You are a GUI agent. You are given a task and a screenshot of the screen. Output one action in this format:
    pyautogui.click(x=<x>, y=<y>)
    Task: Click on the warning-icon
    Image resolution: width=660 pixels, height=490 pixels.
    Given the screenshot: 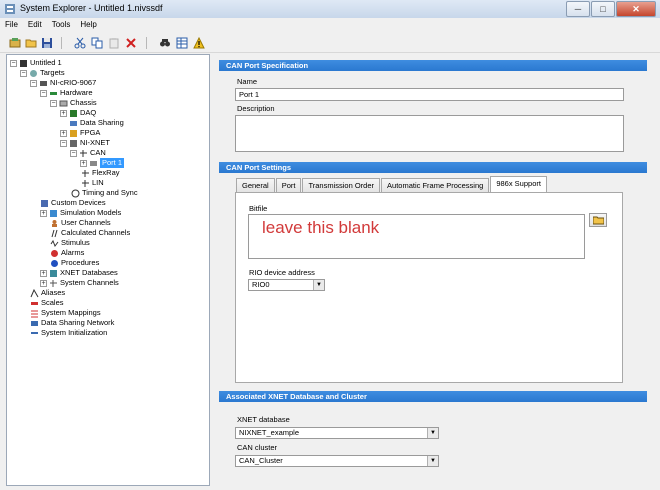 What is the action you would take?
    pyautogui.click(x=199, y=43)
    